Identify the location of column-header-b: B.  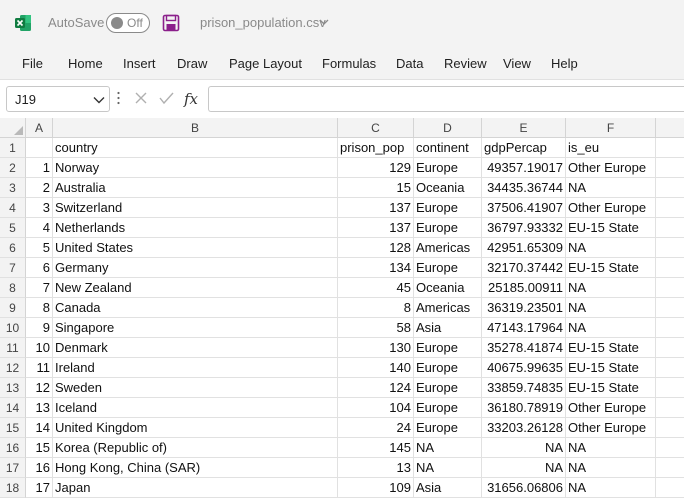
(195, 128).